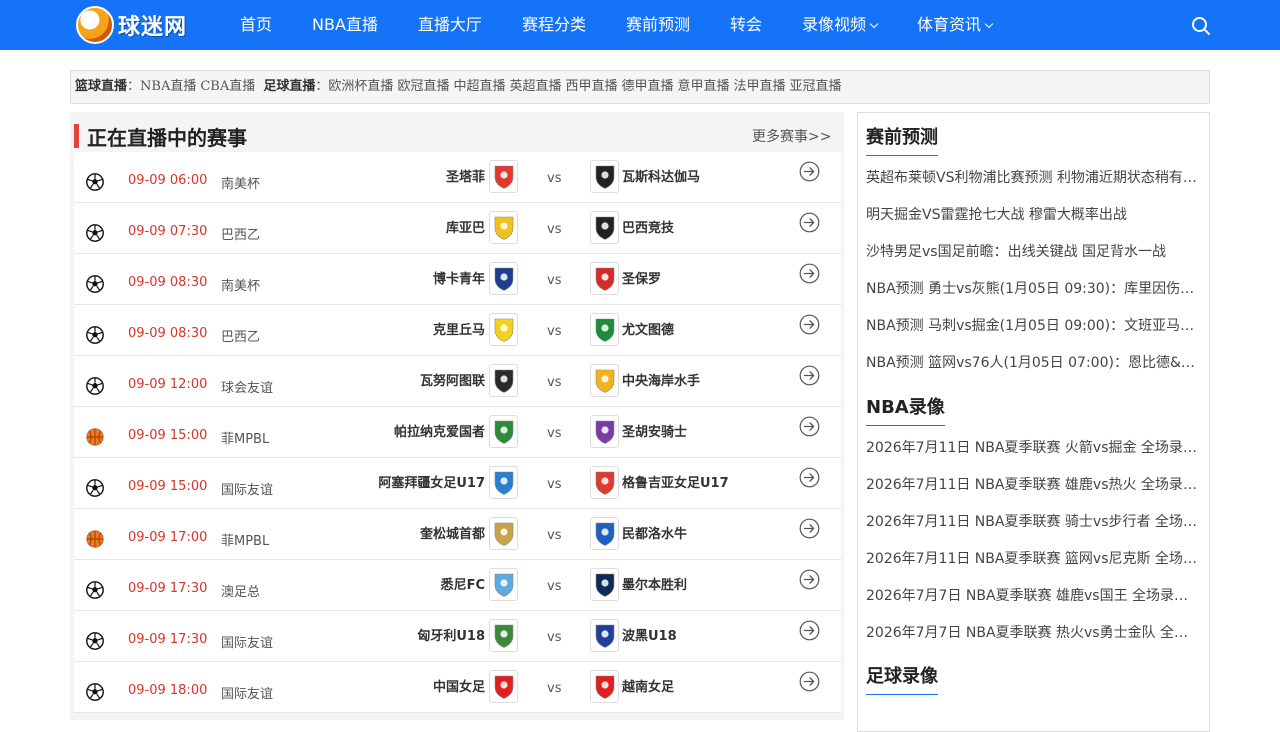 The width and height of the screenshot is (1280, 732). What do you see at coordinates (465, 226) in the screenshot?
I see `home-team-name: 库亚巴` at bounding box center [465, 226].